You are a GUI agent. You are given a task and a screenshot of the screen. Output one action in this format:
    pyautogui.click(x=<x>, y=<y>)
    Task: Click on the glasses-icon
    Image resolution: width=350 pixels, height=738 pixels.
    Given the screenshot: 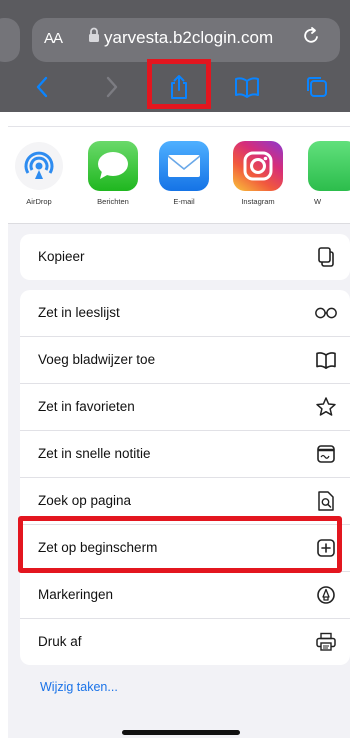 What is the action you would take?
    pyautogui.click(x=326, y=313)
    